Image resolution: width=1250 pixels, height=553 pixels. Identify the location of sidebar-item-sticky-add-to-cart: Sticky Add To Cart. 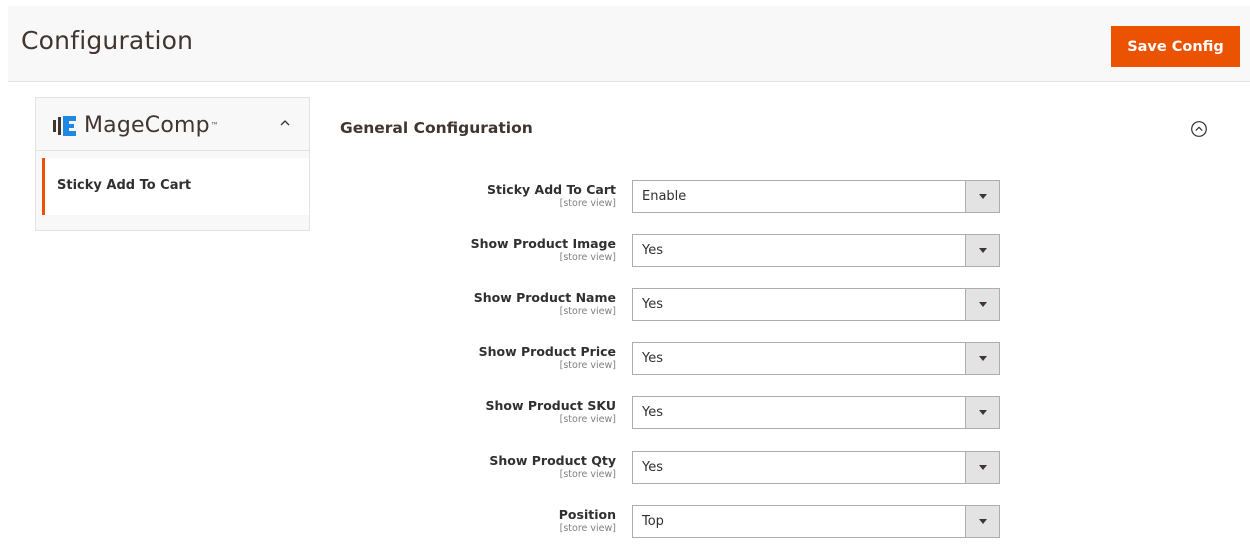
(175, 186).